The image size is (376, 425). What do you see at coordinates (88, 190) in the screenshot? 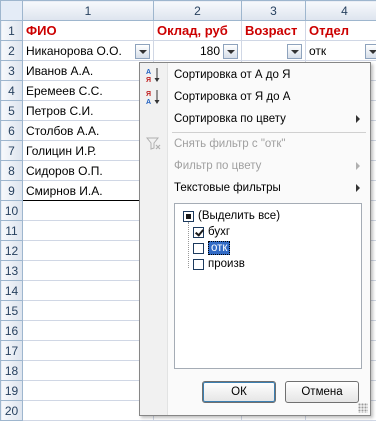
I see `cell-name: Смирнов И.А.` at bounding box center [88, 190].